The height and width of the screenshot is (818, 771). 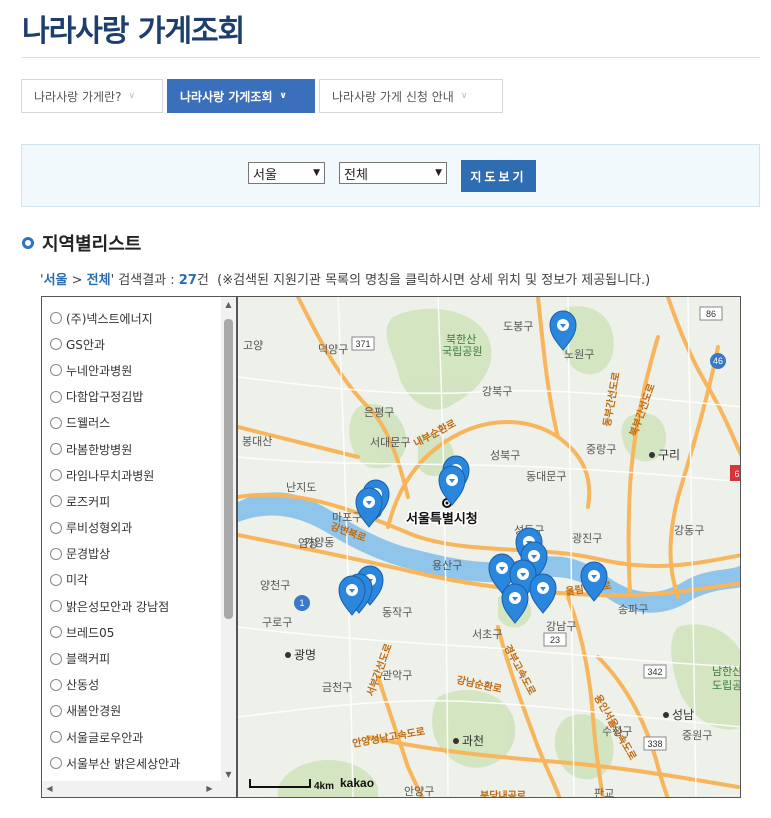 I want to click on scroll-up-icon: ▲, so click(x=228, y=304).